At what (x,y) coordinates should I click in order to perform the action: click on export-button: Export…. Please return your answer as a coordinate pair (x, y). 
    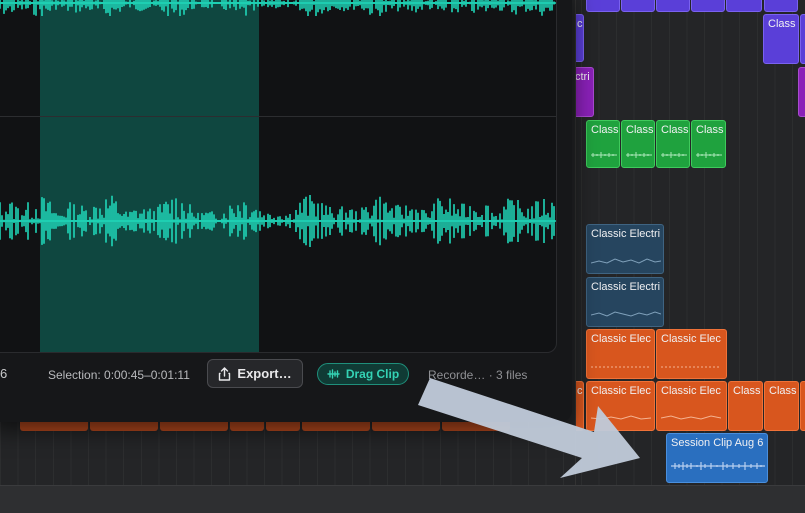
    Looking at the image, I should click on (255, 373).